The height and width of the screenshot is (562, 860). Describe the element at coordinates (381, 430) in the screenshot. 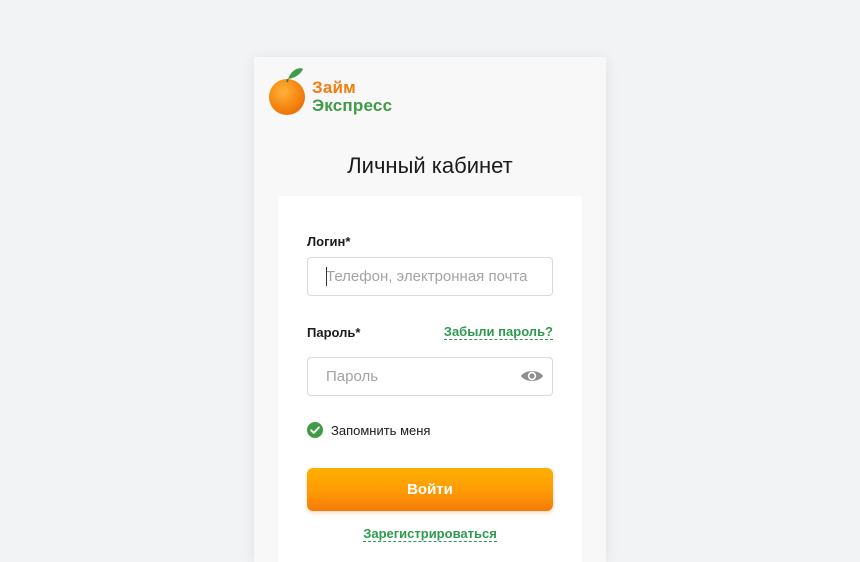

I see `remember-me-label: Запомнить меня` at that location.